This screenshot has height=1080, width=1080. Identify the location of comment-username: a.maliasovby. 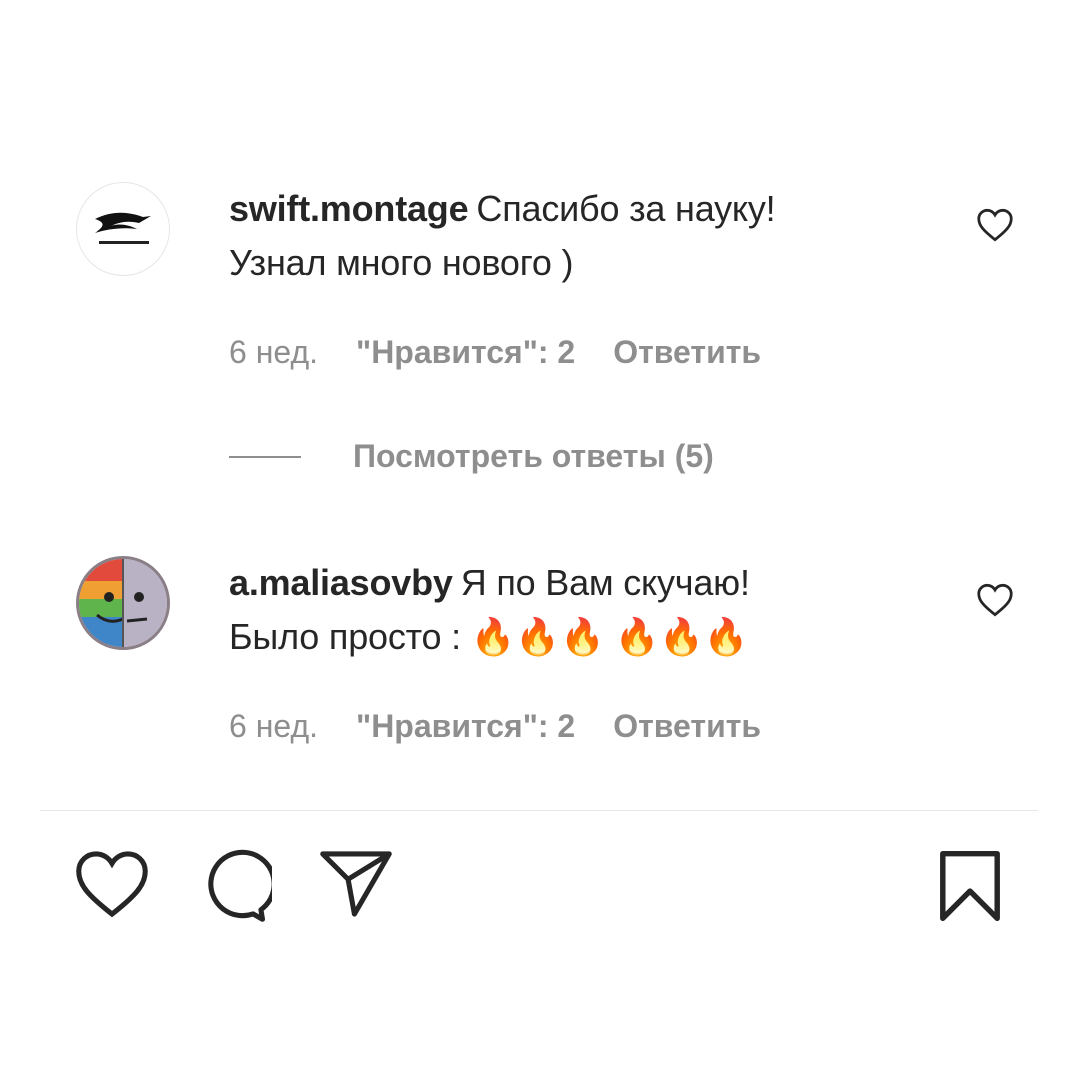
(341, 582).